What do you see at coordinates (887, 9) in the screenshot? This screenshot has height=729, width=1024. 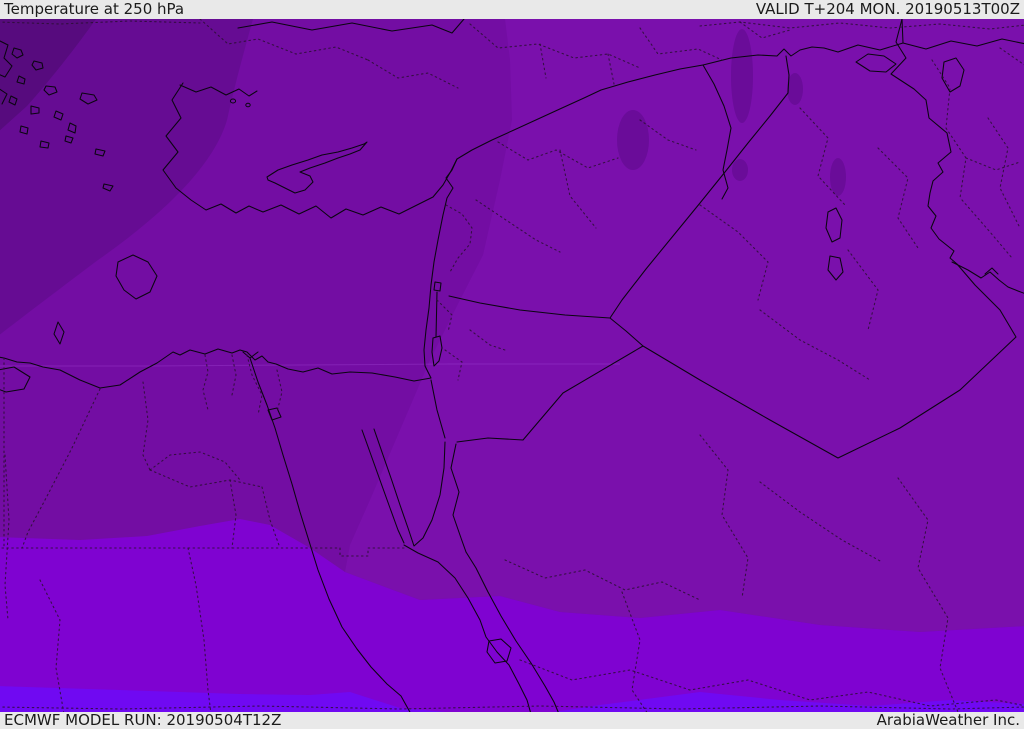 I see `valid-time-label: VALID T+204 MON. 20190513T00Z` at bounding box center [887, 9].